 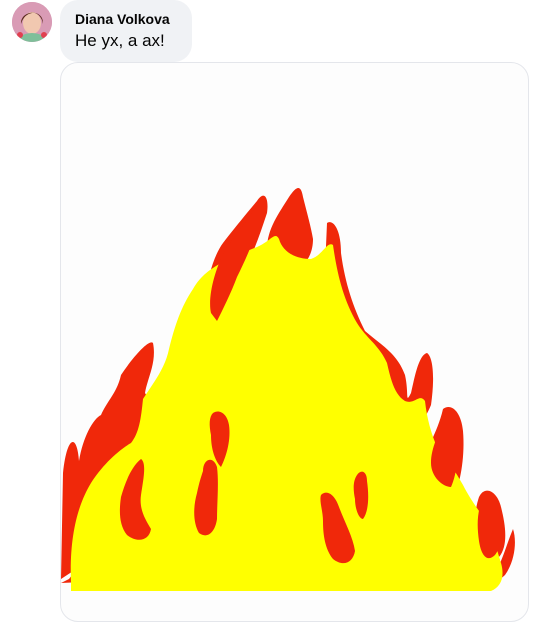 I want to click on comment-author: Diana Volkova, so click(x=127, y=19).